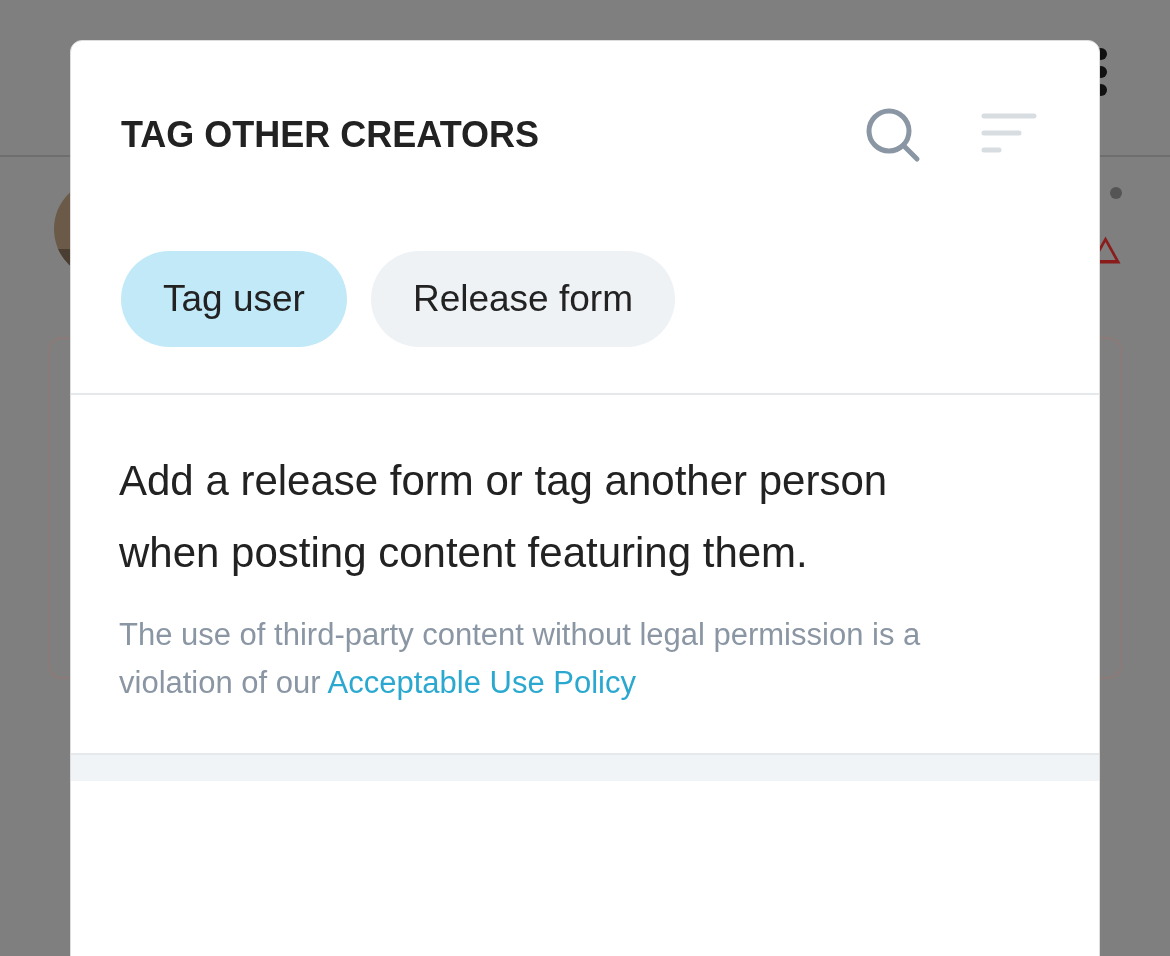  What do you see at coordinates (1116, 193) in the screenshot?
I see `dot-icon` at bounding box center [1116, 193].